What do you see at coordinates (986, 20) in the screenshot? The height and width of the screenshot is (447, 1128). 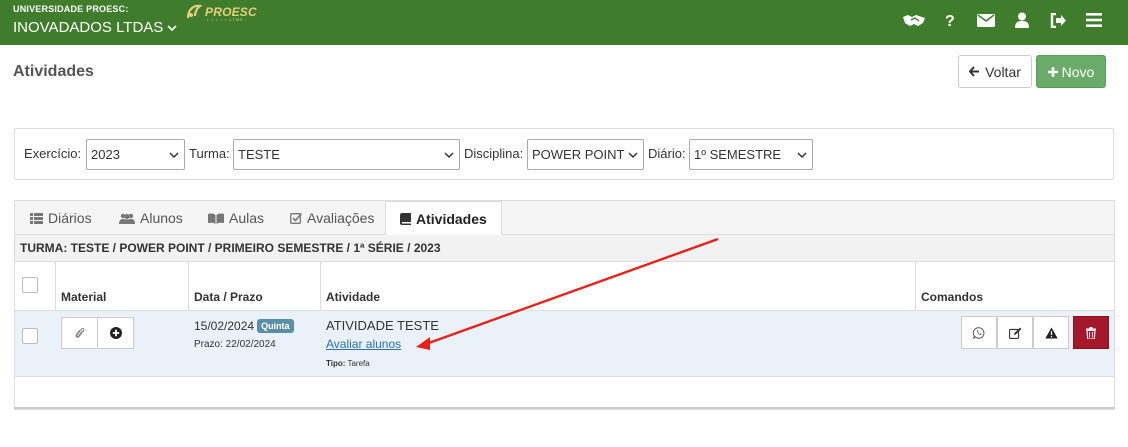 I see `envelope-icon` at bounding box center [986, 20].